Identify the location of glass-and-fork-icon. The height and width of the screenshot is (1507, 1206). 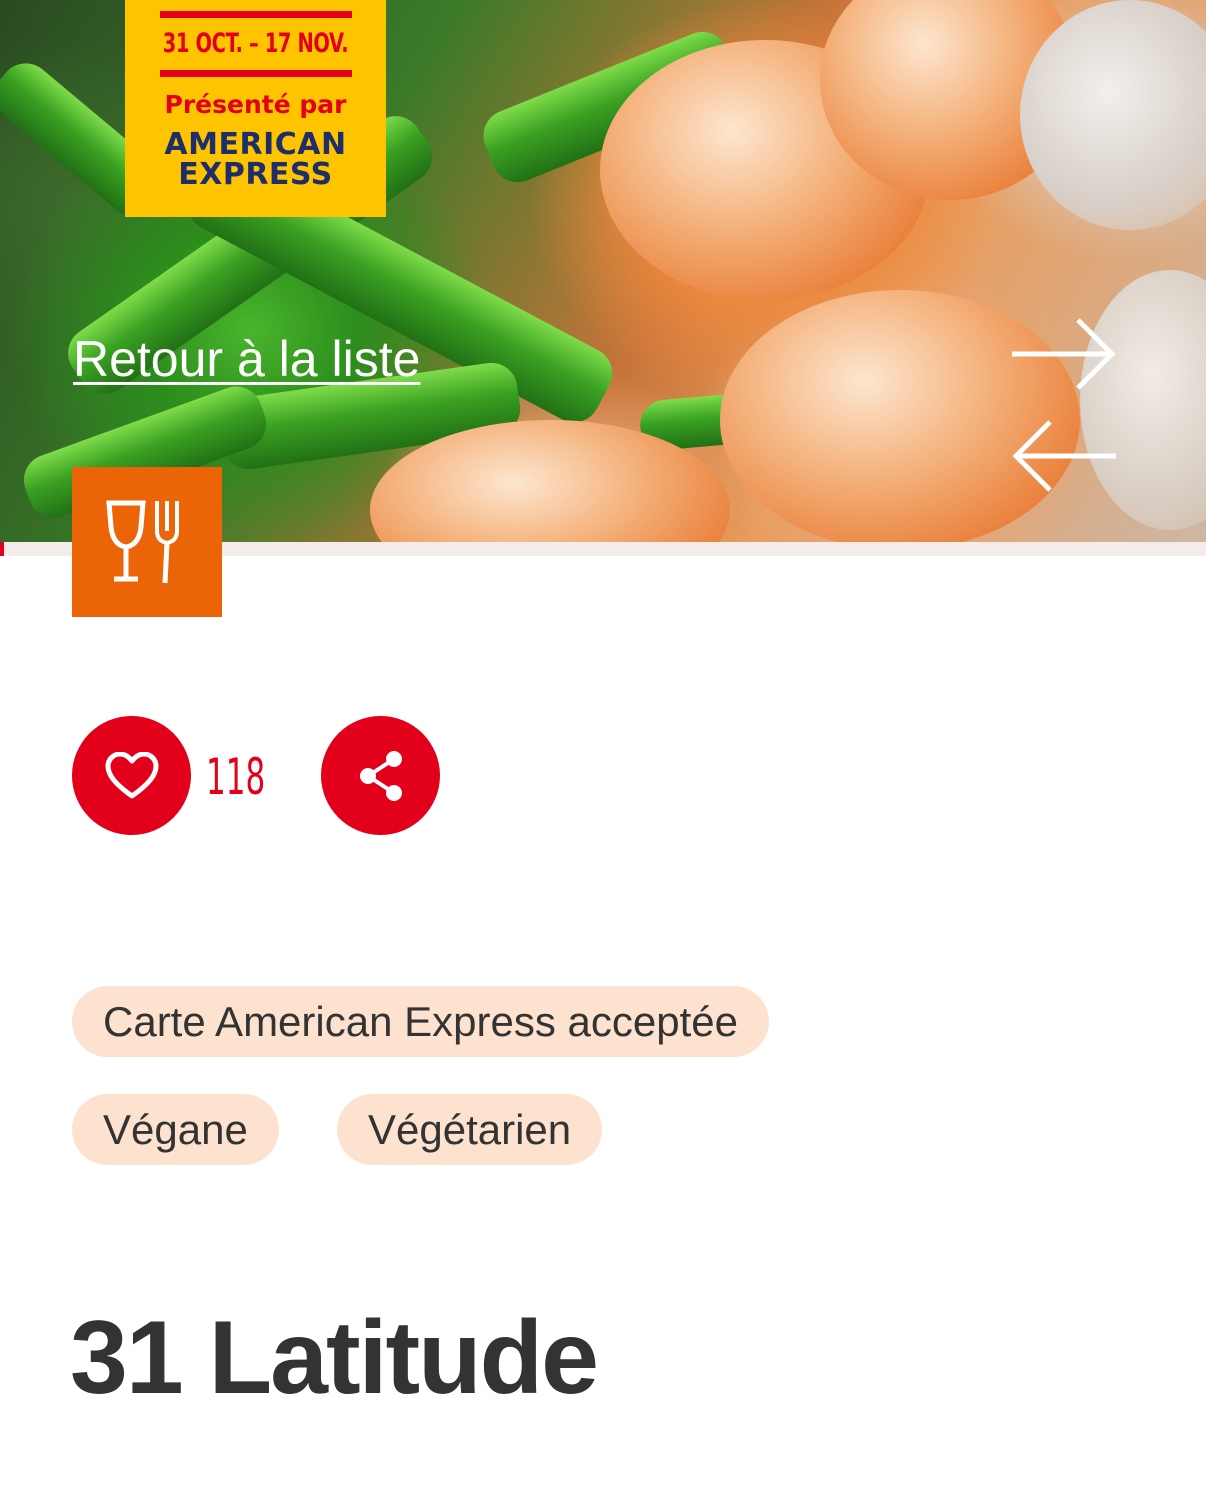
(142, 542).